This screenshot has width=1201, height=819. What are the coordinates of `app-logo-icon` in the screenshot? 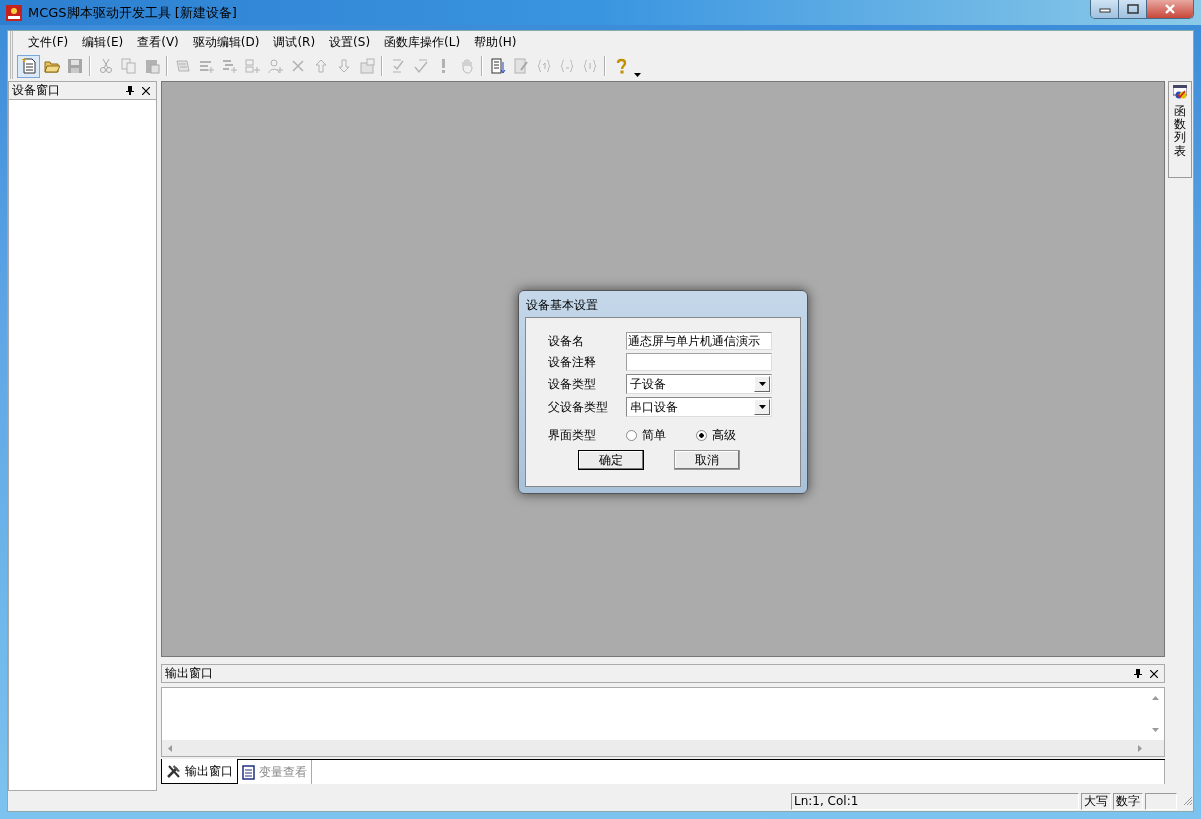 It's located at (14, 12).